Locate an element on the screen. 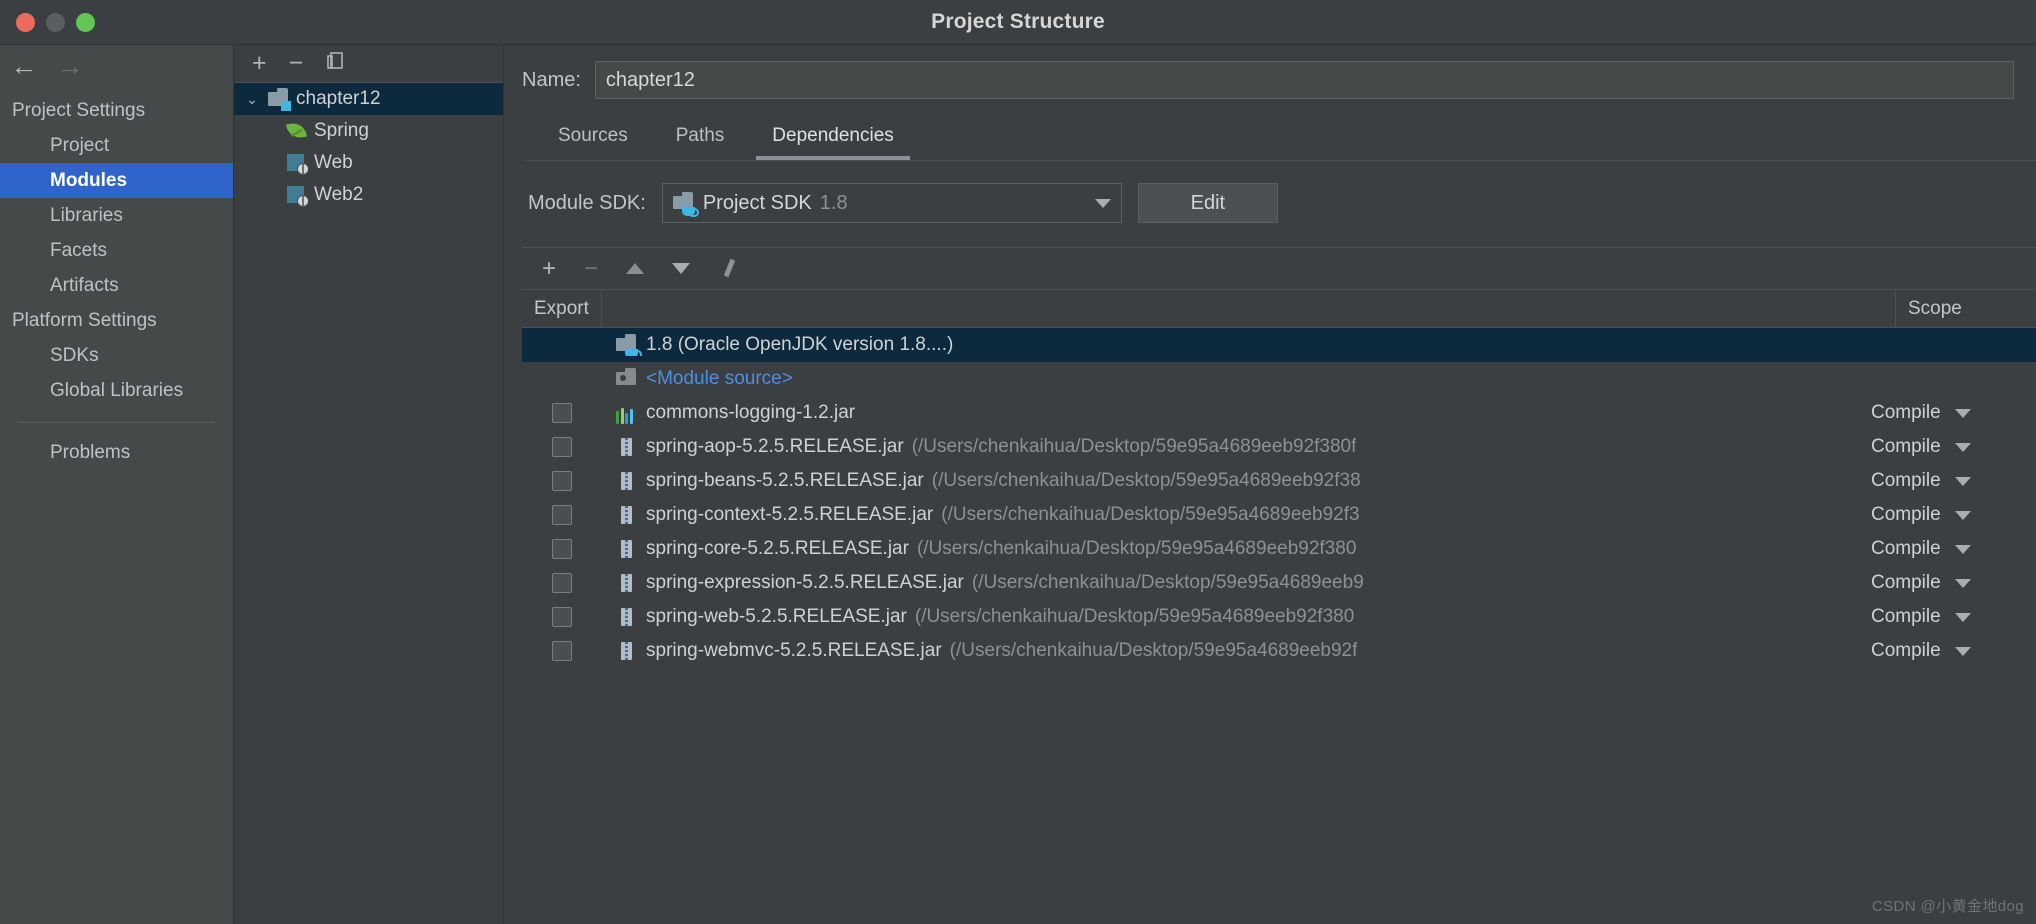 This screenshot has width=2036, height=924. column-header-scope: Scope is located at coordinates (1966, 308).